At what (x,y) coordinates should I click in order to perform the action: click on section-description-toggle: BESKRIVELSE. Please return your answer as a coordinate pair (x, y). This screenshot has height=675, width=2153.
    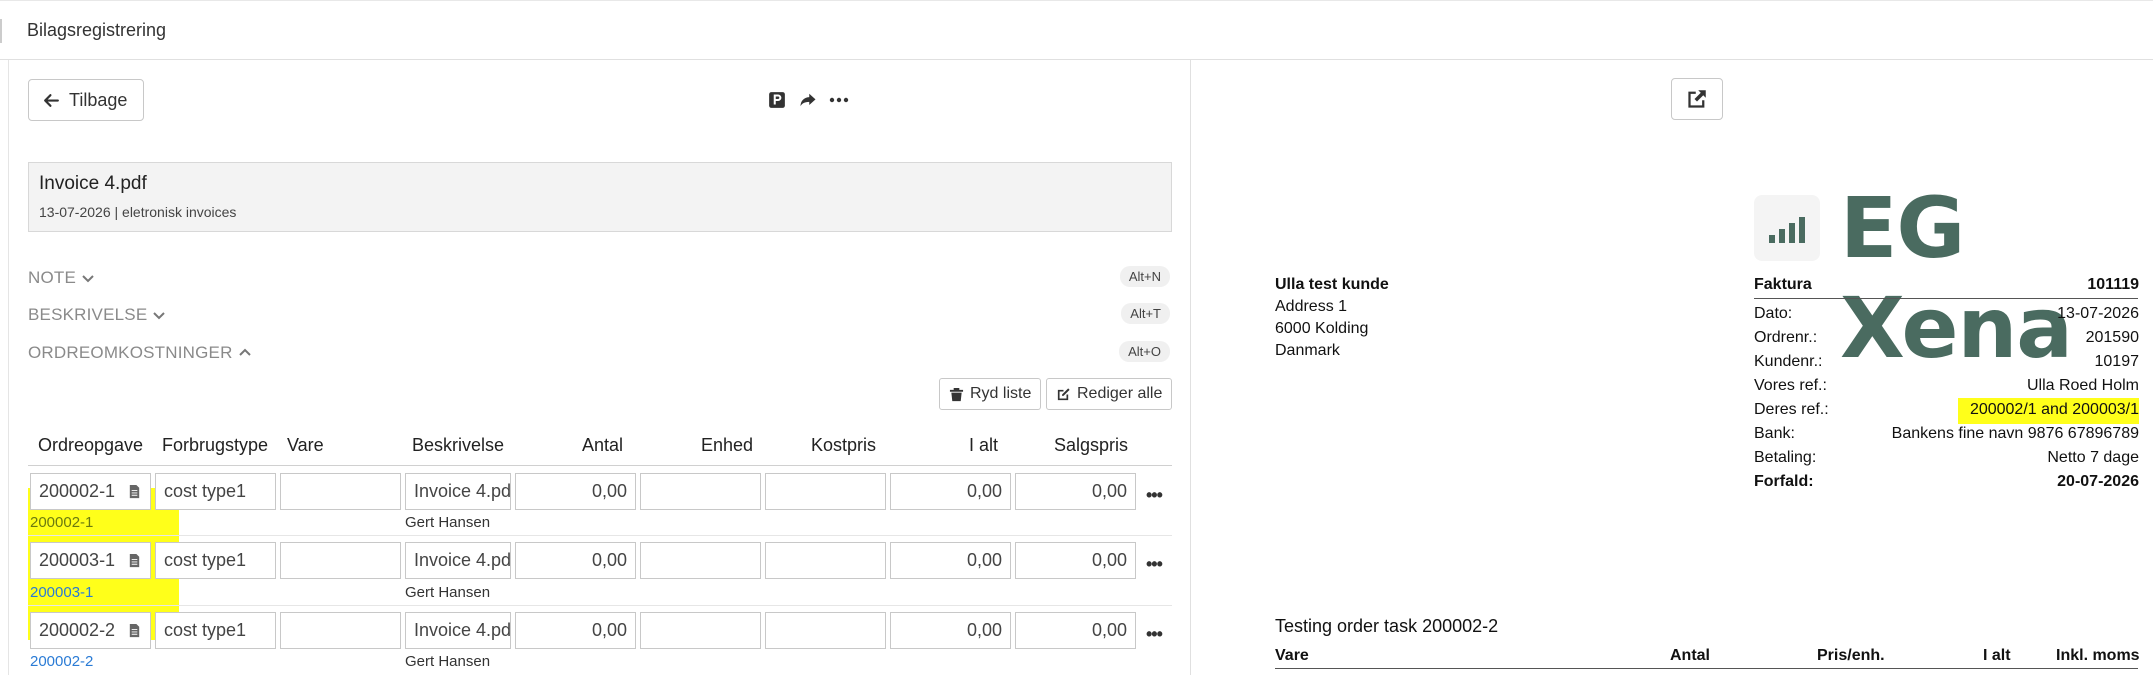
    Looking at the image, I should click on (97, 315).